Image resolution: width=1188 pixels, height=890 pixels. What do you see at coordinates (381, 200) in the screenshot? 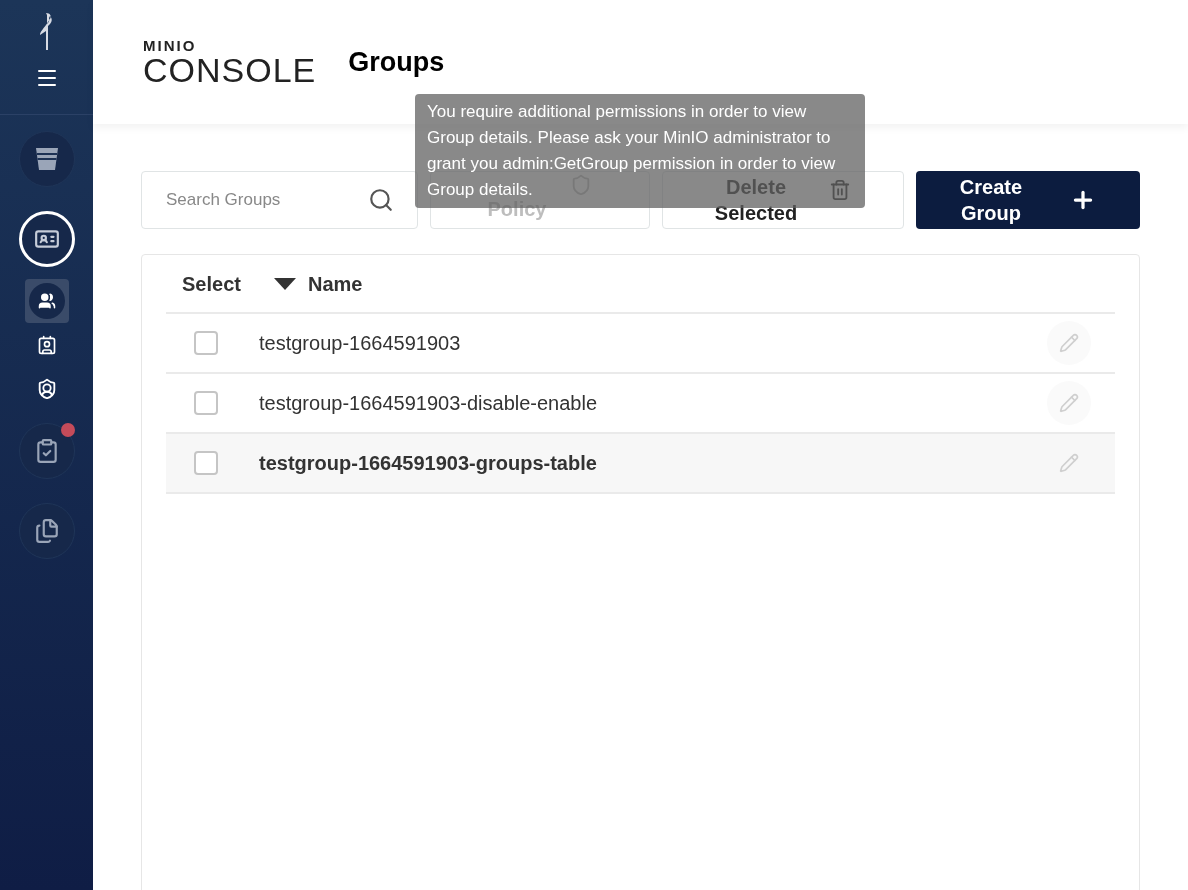
I see `search-icon` at bounding box center [381, 200].